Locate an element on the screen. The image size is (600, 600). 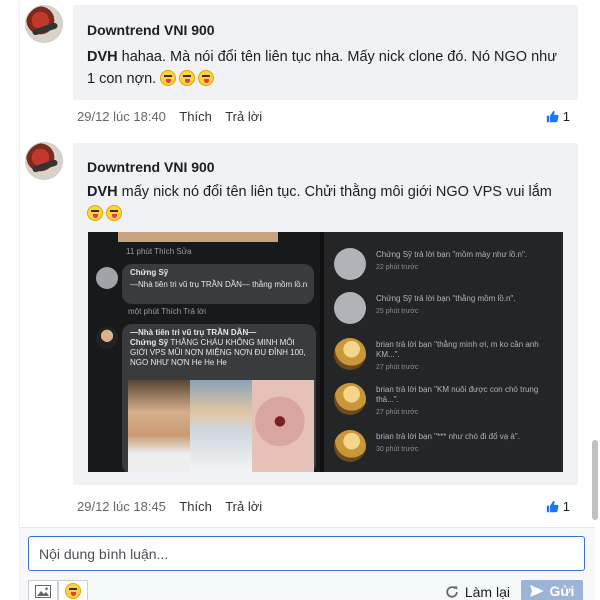
emoji-icon is located at coordinates (73, 591).